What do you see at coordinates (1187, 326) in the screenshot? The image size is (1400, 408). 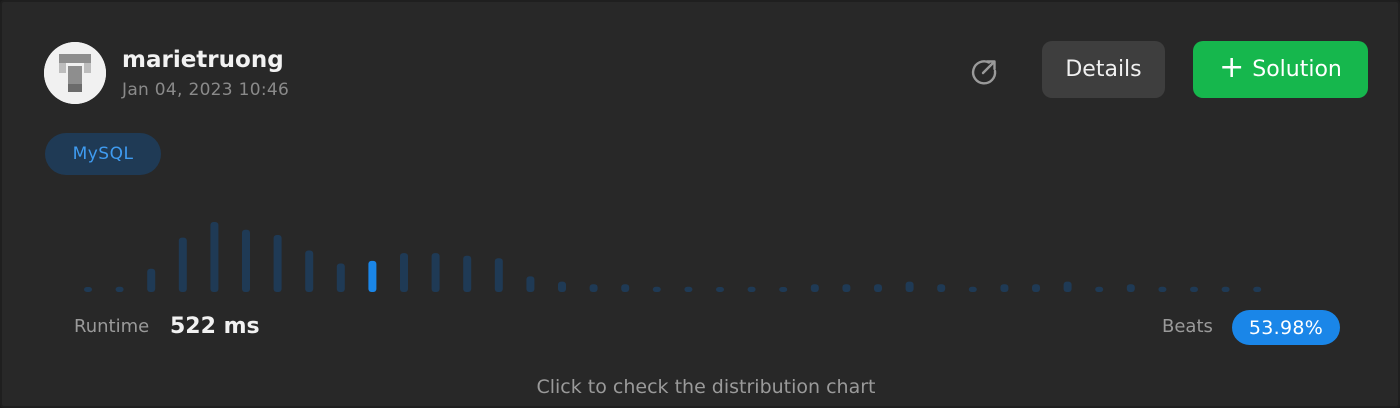 I see `beats-label: Beats` at bounding box center [1187, 326].